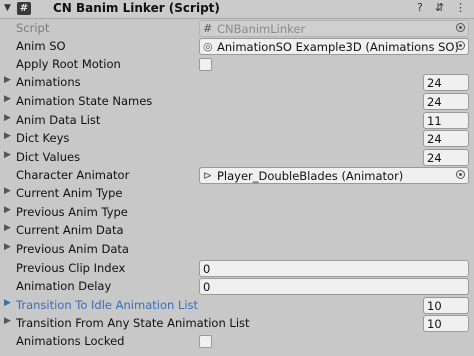  I want to click on transition-from-any-size-field: 10, so click(446, 323).